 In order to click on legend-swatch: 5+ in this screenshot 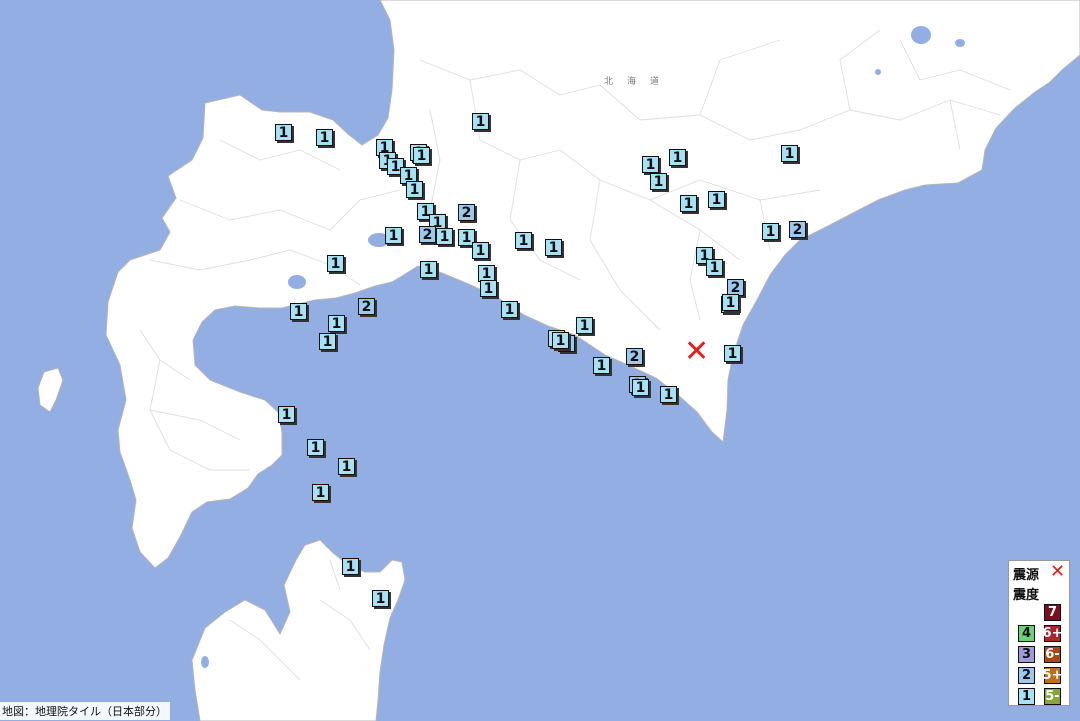, I will do `click(1052, 675)`.